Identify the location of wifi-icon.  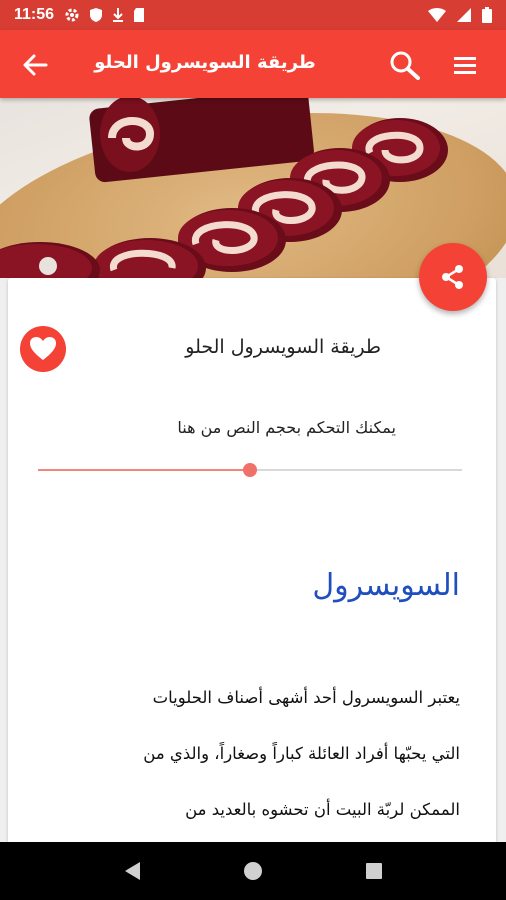
(437, 15).